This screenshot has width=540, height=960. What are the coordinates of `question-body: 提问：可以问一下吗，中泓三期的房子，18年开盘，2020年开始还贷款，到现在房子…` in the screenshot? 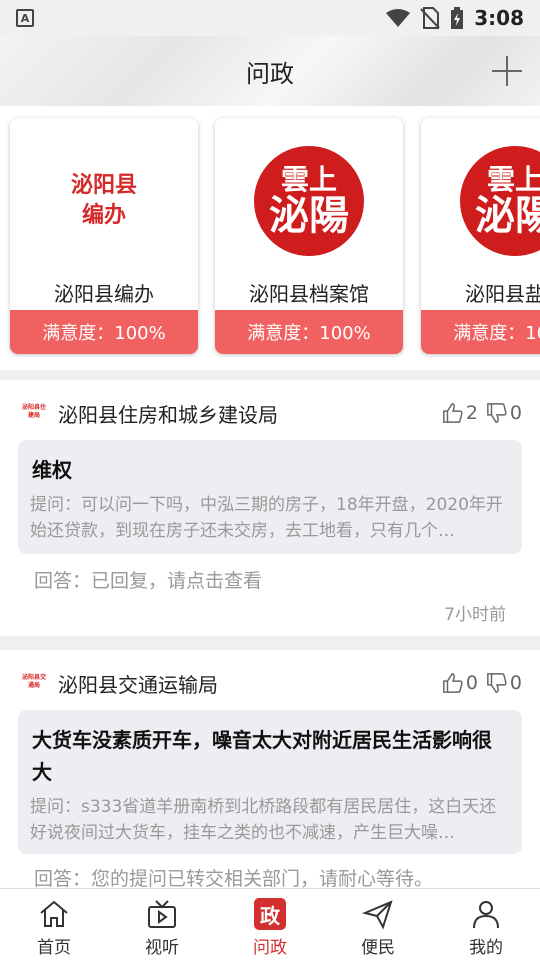 It's located at (266, 518).